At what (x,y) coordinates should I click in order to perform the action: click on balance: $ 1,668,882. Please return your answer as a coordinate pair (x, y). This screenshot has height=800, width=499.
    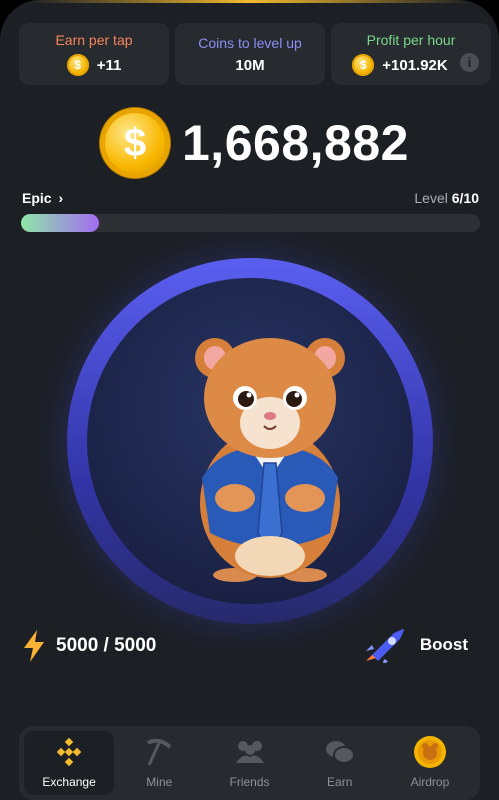
    Looking at the image, I should click on (254, 143).